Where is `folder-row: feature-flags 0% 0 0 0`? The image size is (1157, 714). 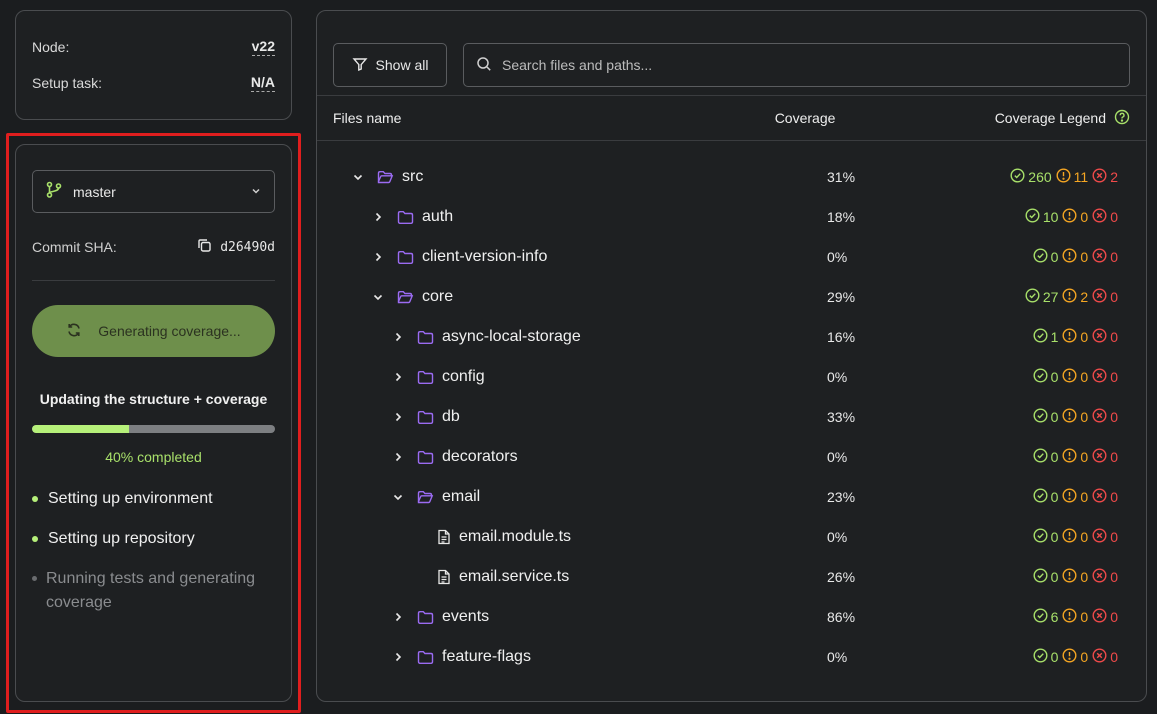 folder-row: feature-flags 0% 0 0 0 is located at coordinates (731, 657).